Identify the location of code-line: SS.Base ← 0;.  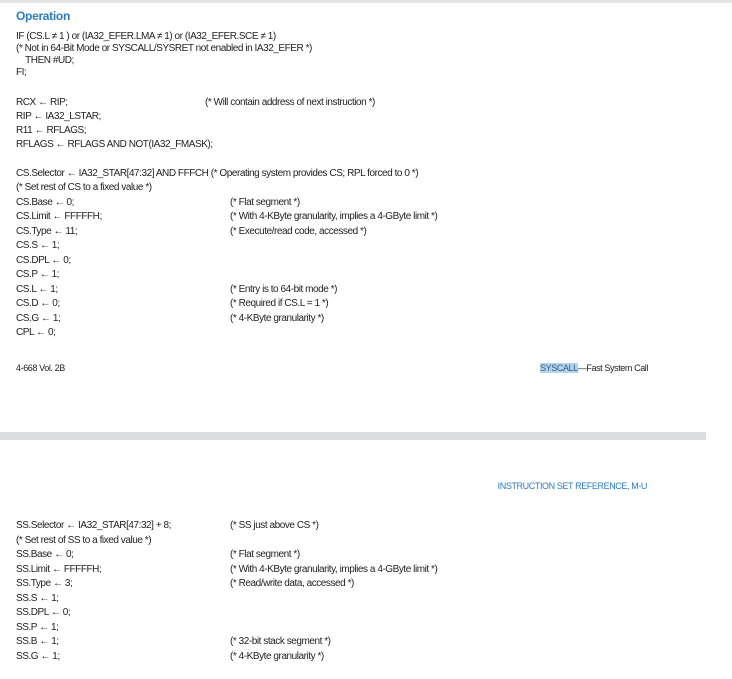
(45, 554).